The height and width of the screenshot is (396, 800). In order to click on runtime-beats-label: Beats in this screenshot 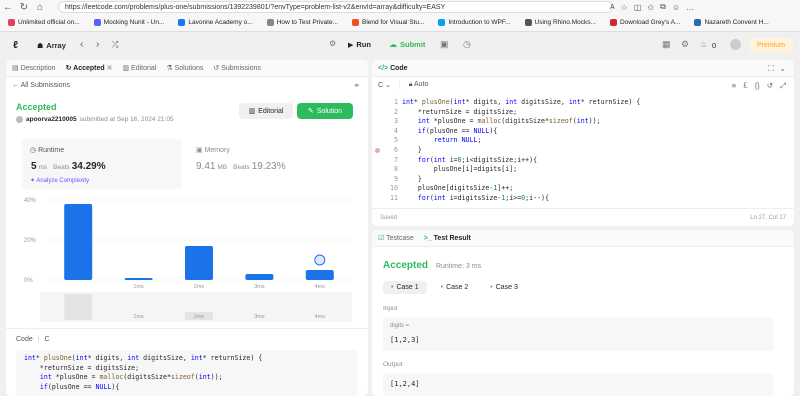, I will do `click(61, 167)`.